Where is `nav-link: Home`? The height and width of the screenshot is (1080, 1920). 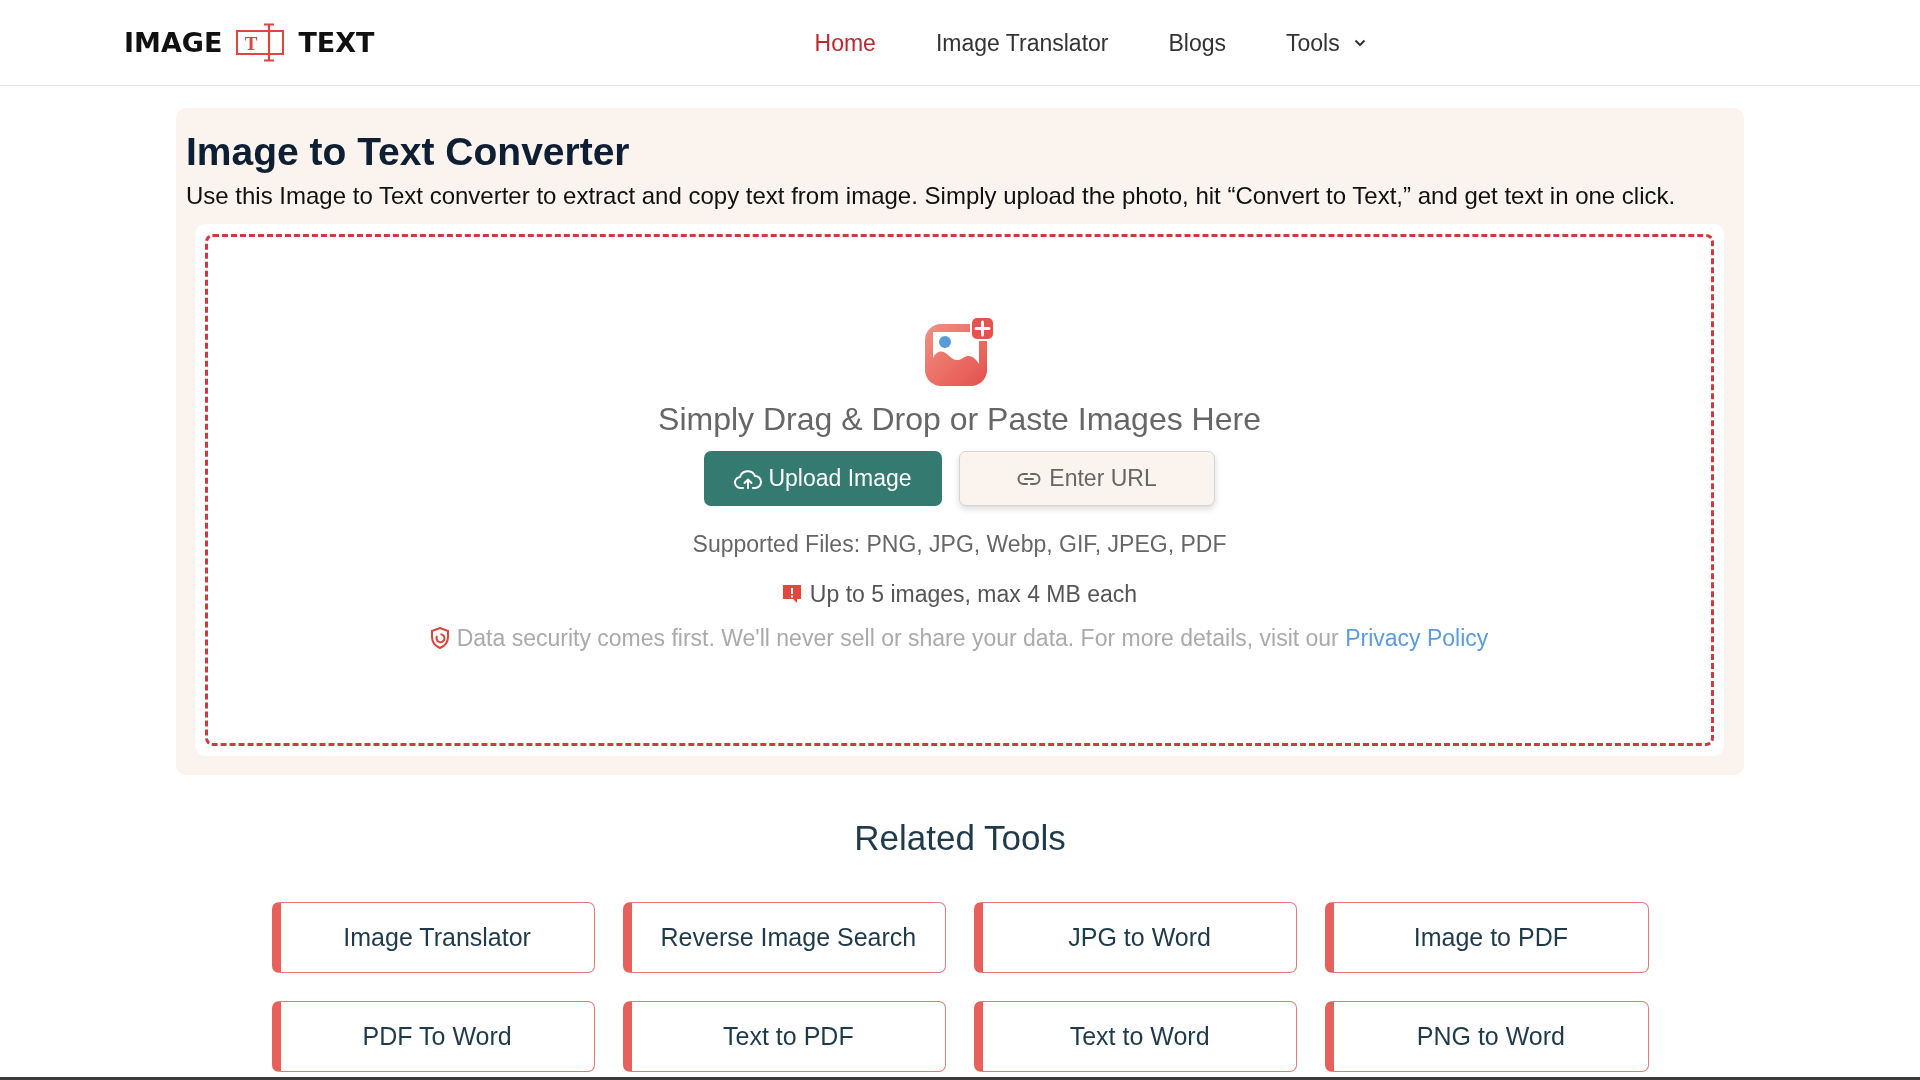
nav-link: Home is located at coordinates (845, 42).